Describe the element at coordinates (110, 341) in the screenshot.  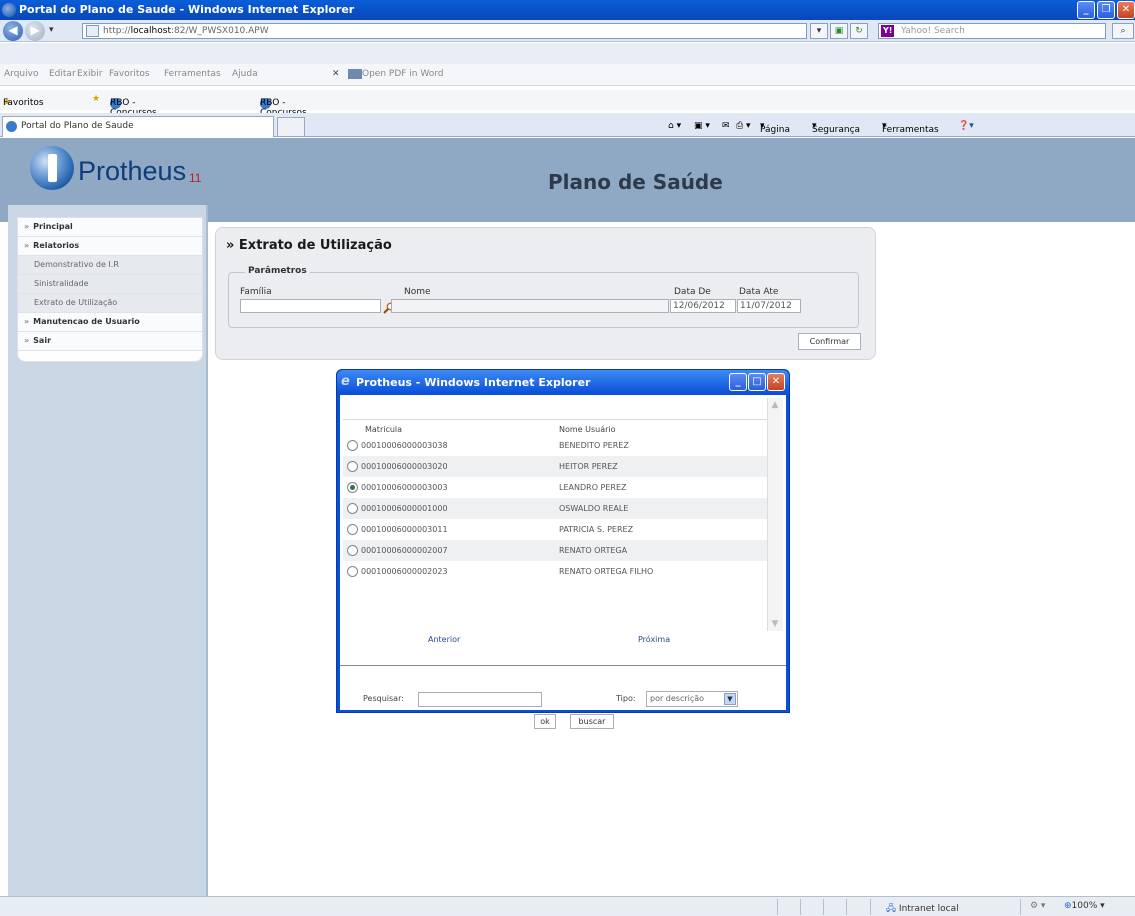
I see `sidebar-item-sair: » Sair` at that location.